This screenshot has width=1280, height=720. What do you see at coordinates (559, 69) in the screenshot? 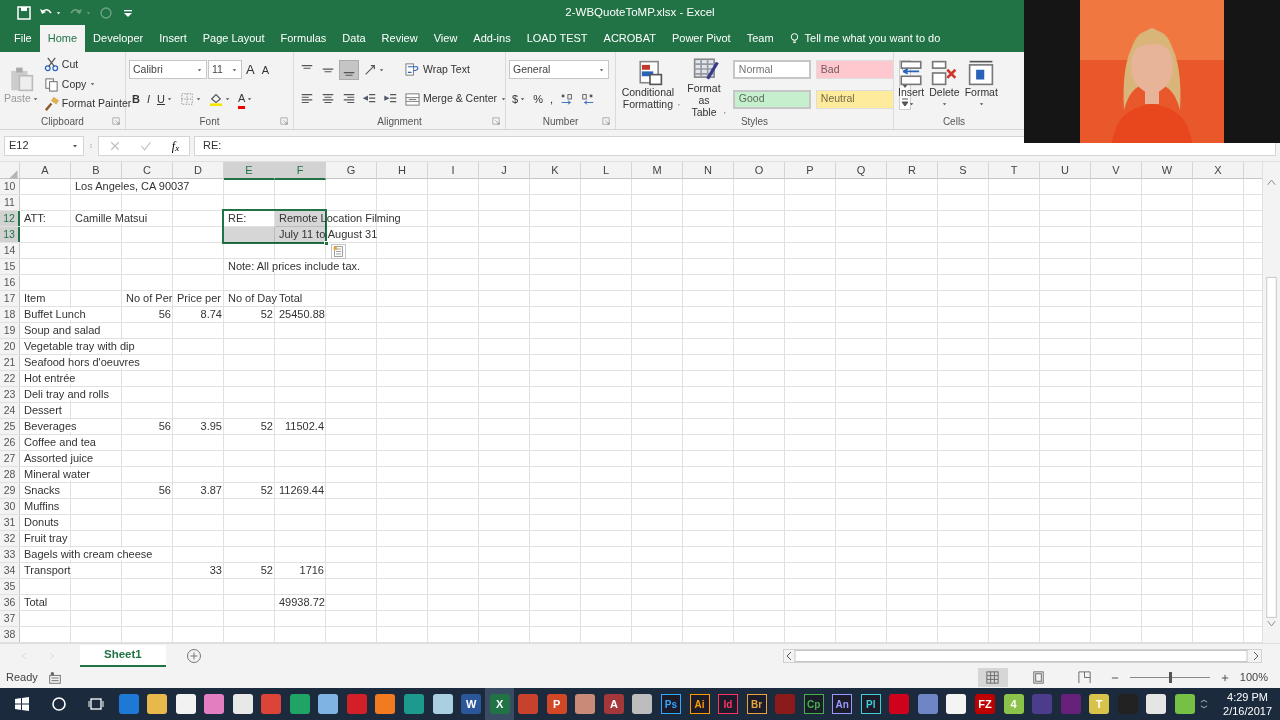
I see `dropdown-field: General` at bounding box center [559, 69].